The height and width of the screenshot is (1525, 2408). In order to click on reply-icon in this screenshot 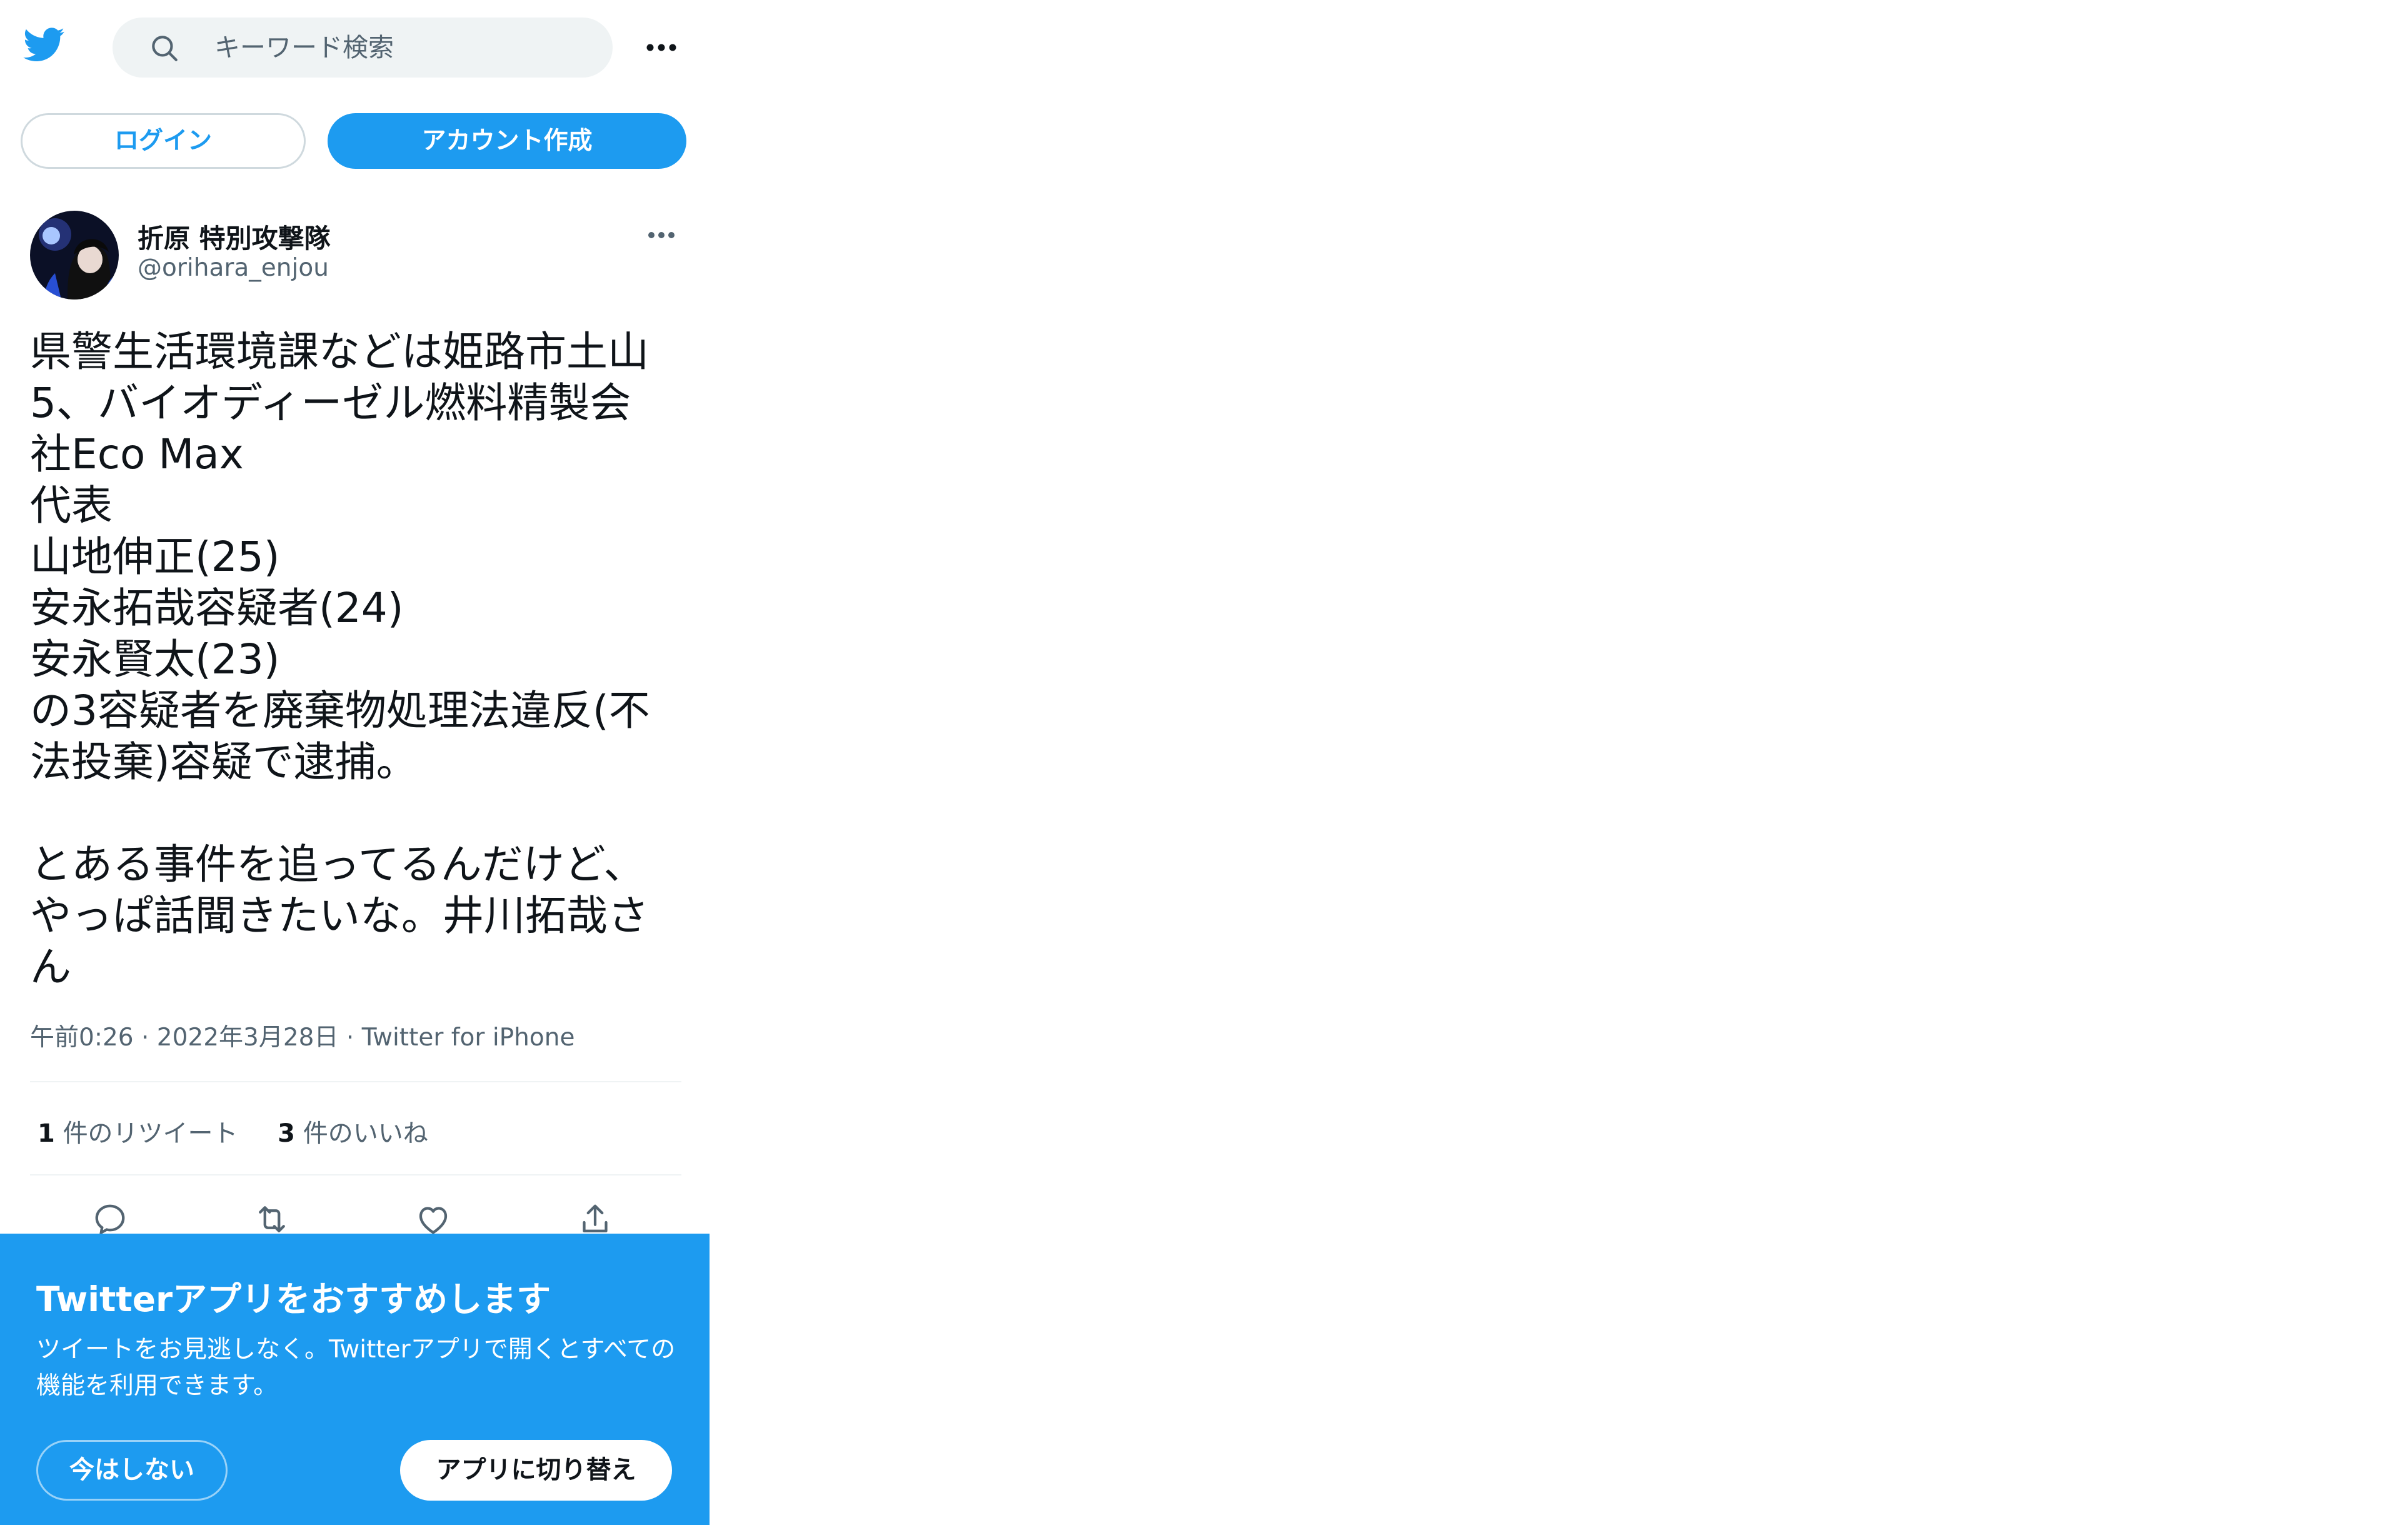, I will do `click(110, 1219)`.